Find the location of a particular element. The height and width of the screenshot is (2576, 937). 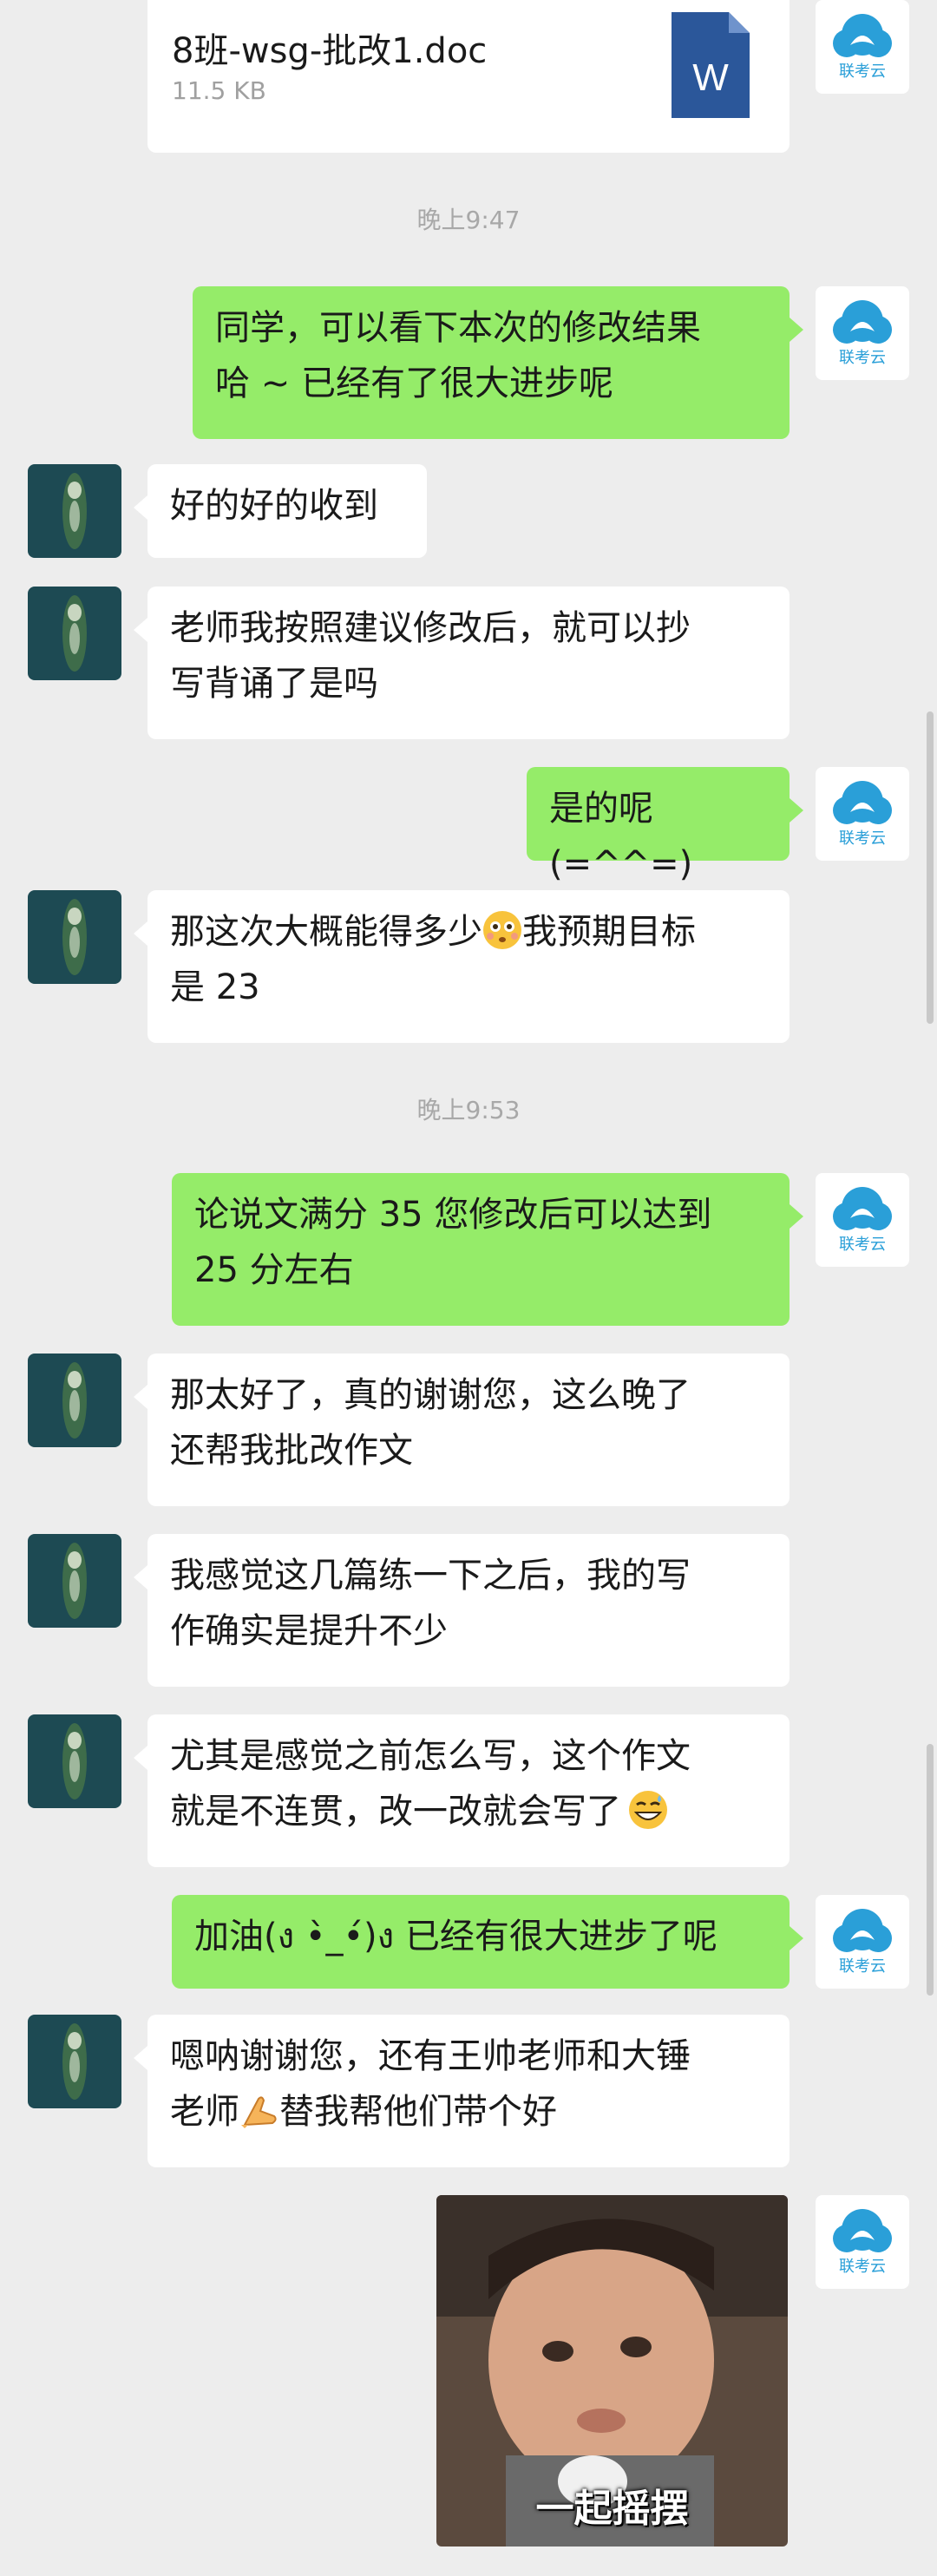

message-bubble: 加油(ง •̀_•́)ง 已经有很大进步了呢 is located at coordinates (487, 1942).